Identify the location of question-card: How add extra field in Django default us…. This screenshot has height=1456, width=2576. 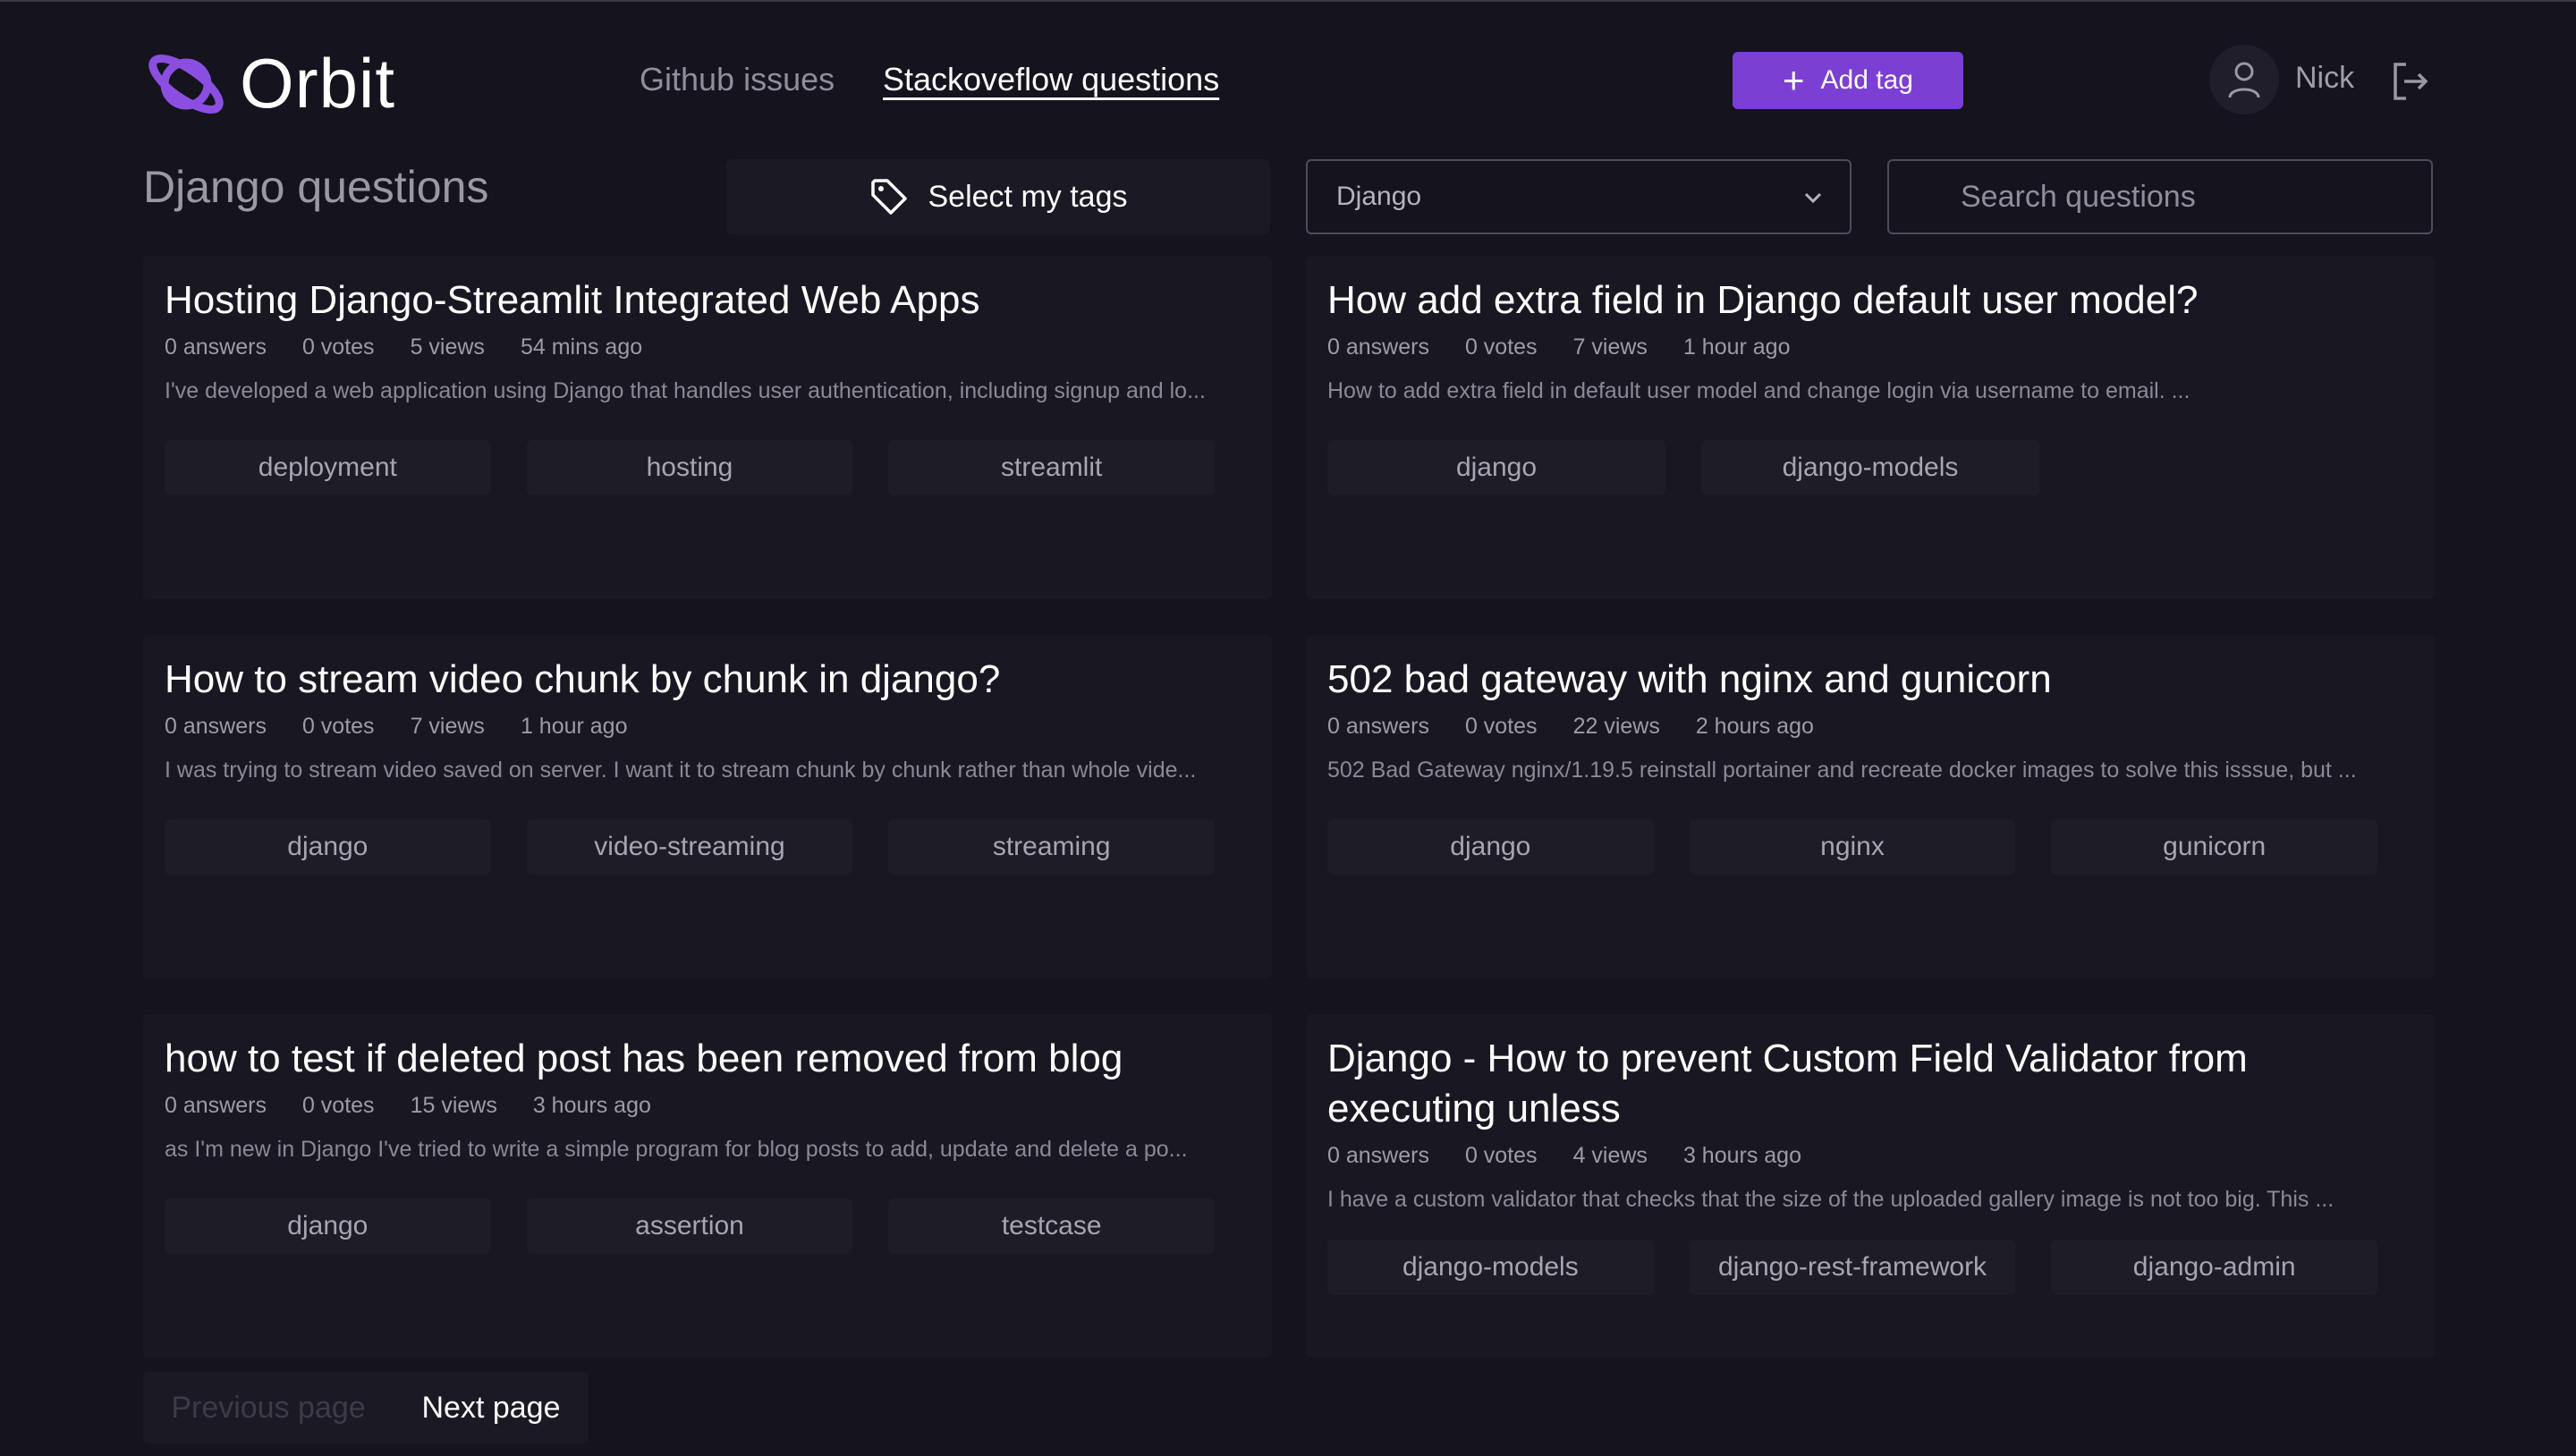
(1870, 427).